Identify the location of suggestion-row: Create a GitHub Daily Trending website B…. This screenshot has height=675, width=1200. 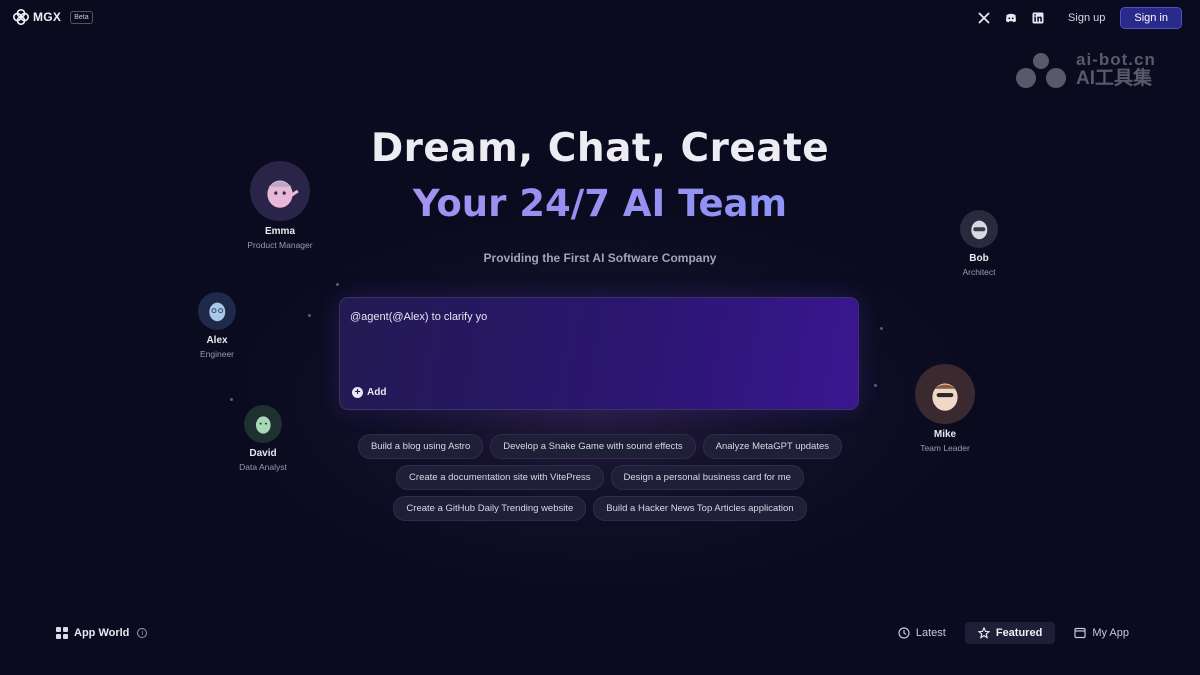
(600, 508).